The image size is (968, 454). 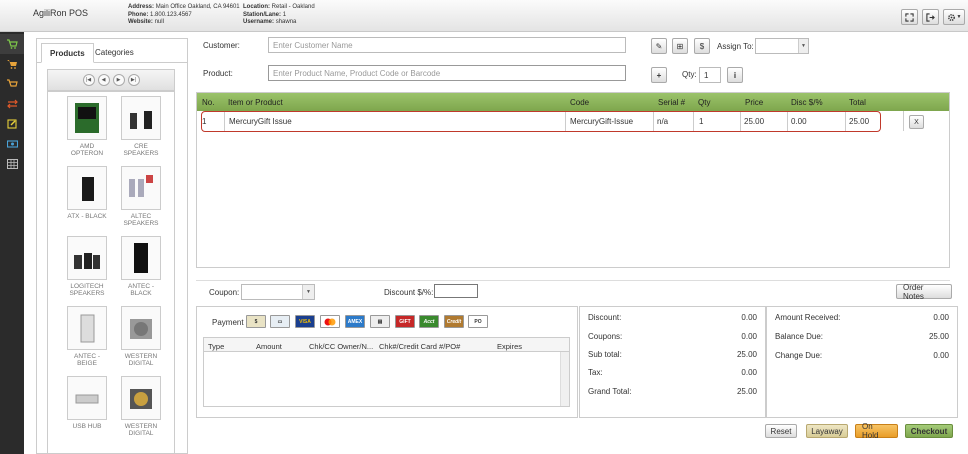 What do you see at coordinates (781, 431) in the screenshot?
I see `reset-button: Reset` at bounding box center [781, 431].